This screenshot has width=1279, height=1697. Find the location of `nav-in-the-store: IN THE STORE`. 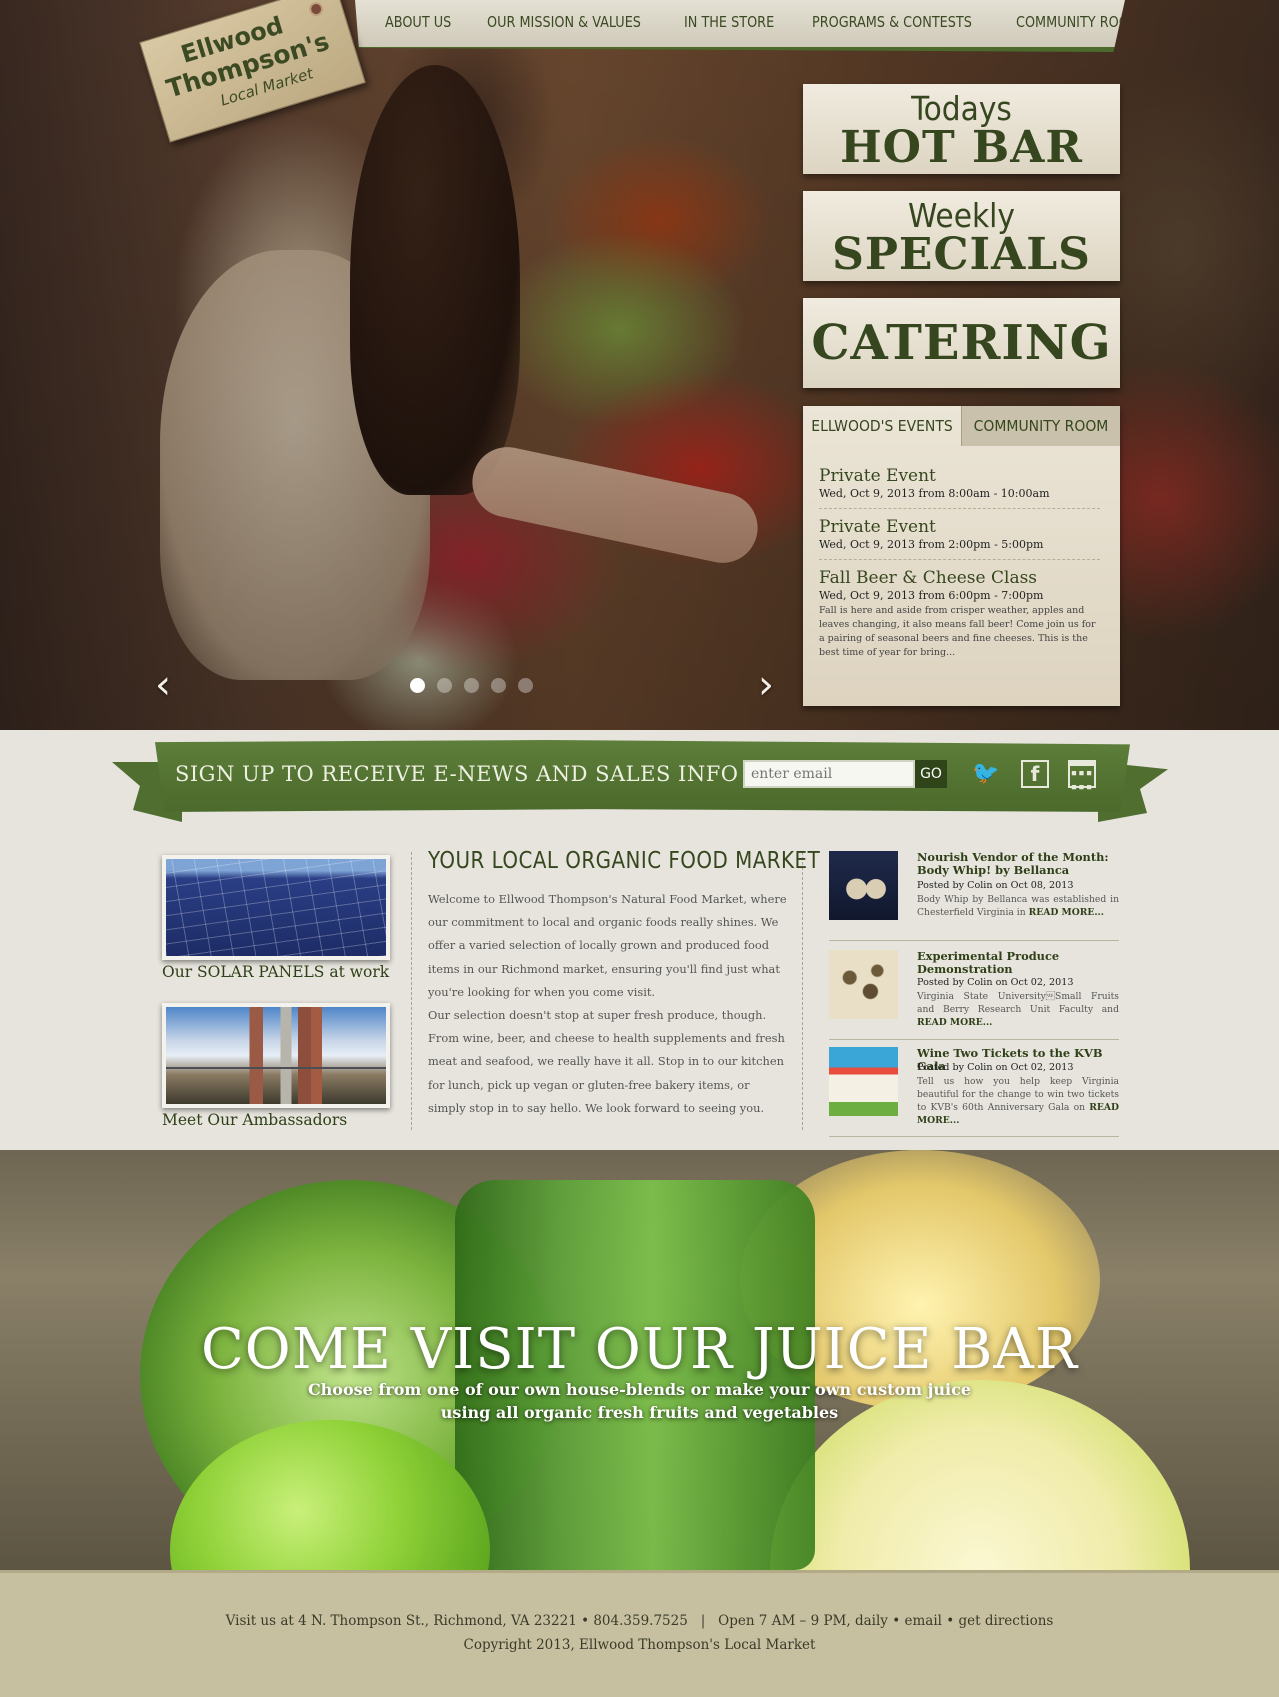

nav-in-the-store: IN THE STORE is located at coordinates (729, 22).